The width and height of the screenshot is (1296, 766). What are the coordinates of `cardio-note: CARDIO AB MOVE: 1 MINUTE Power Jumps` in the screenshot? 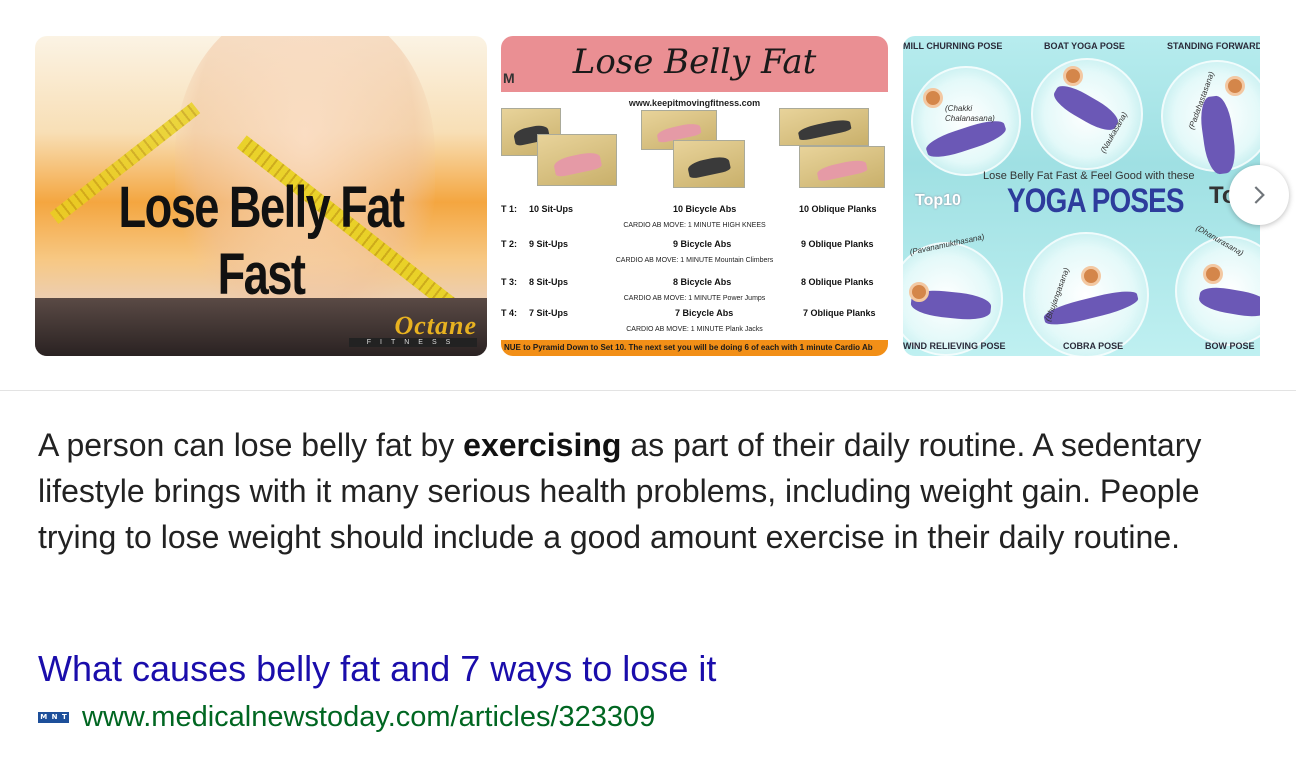 It's located at (694, 298).